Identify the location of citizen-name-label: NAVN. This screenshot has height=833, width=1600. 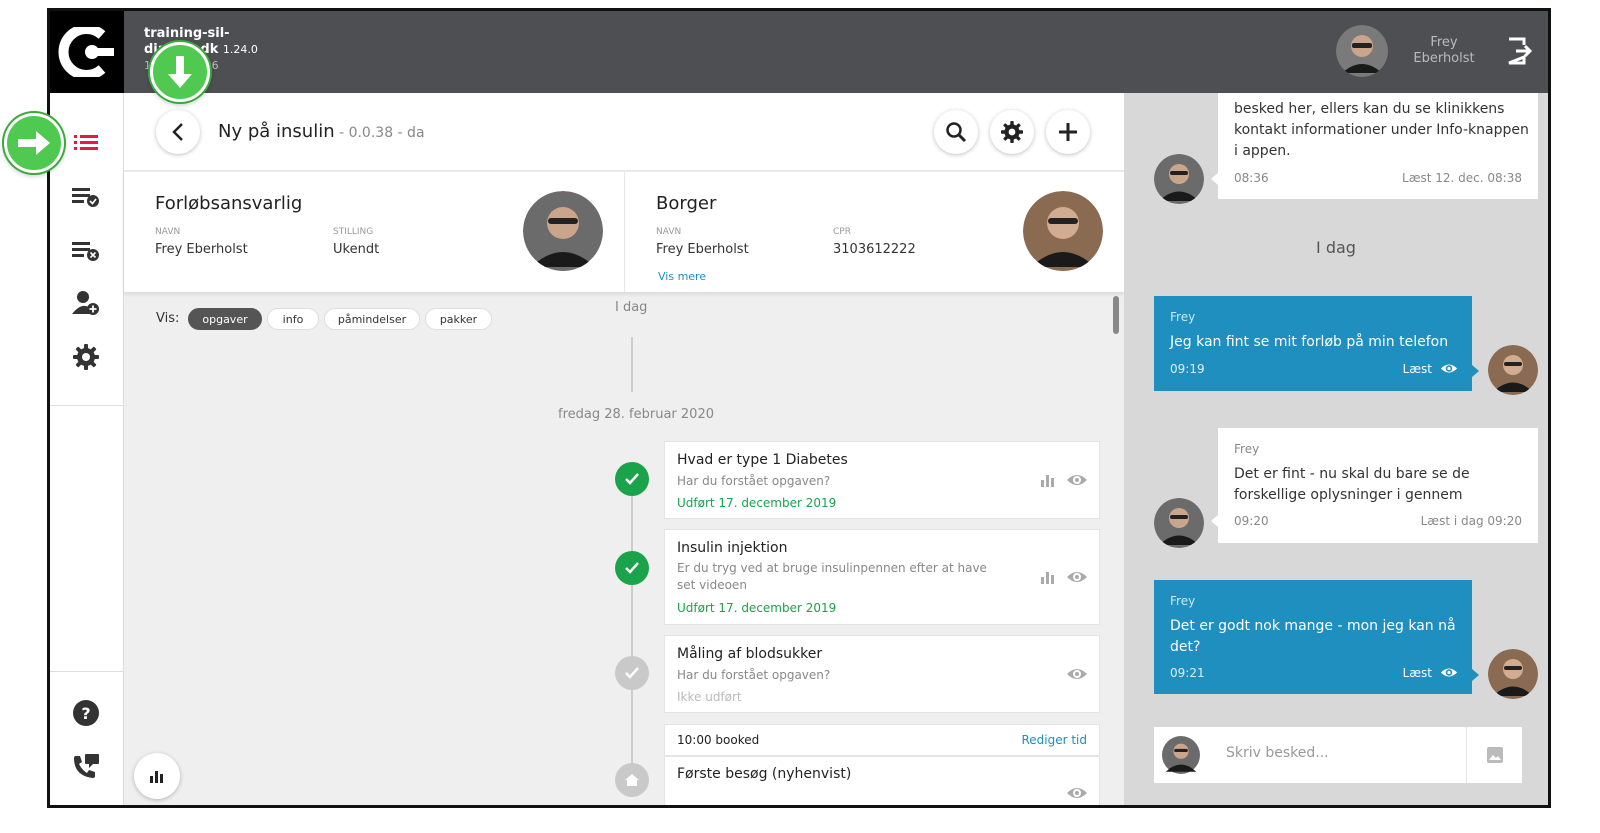
(669, 232).